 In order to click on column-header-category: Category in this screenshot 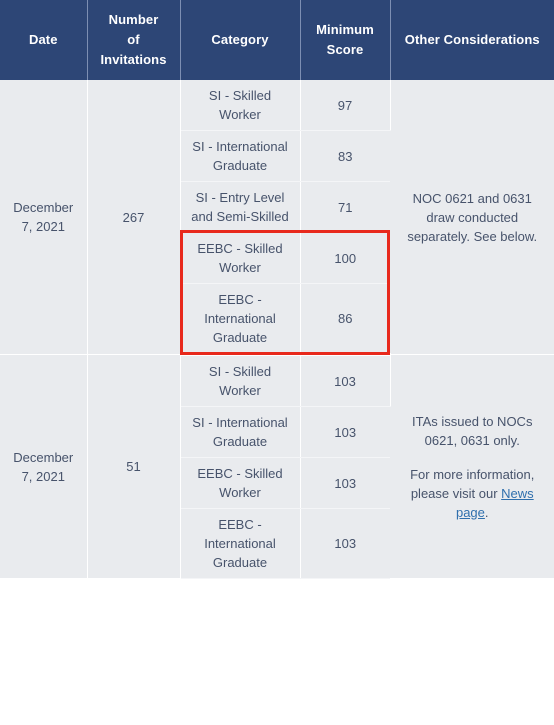, I will do `click(240, 40)`.